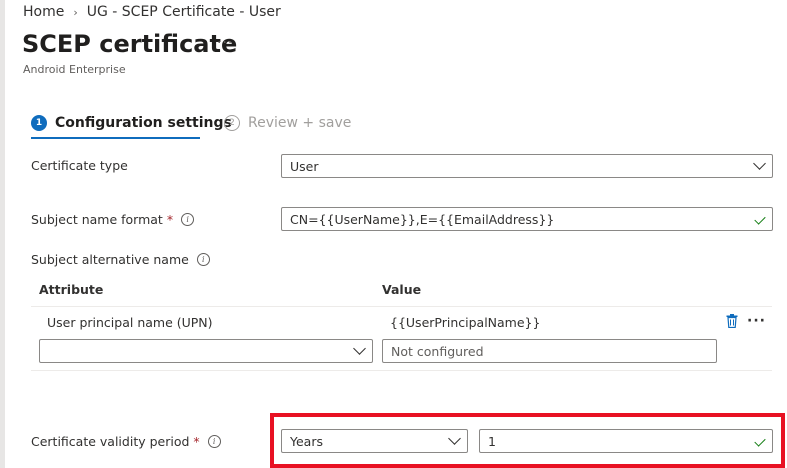  I want to click on active-step-underline, so click(115, 138).